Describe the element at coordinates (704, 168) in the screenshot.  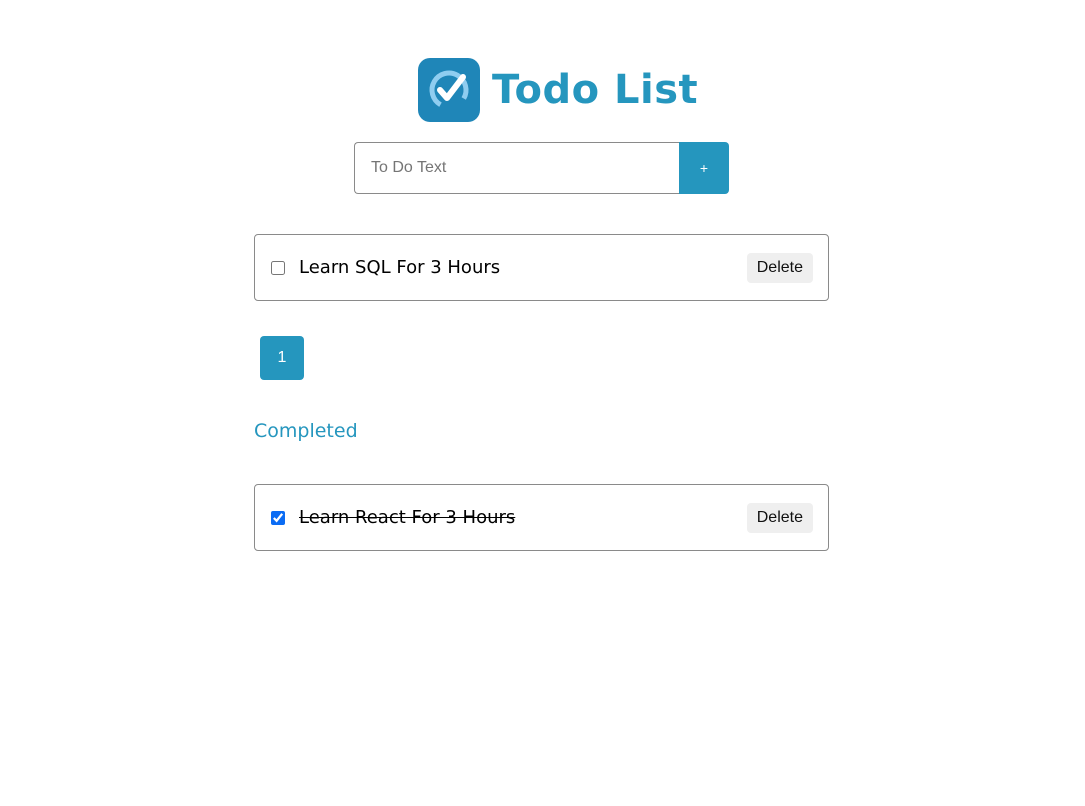
I see `add-todo-button: +` at that location.